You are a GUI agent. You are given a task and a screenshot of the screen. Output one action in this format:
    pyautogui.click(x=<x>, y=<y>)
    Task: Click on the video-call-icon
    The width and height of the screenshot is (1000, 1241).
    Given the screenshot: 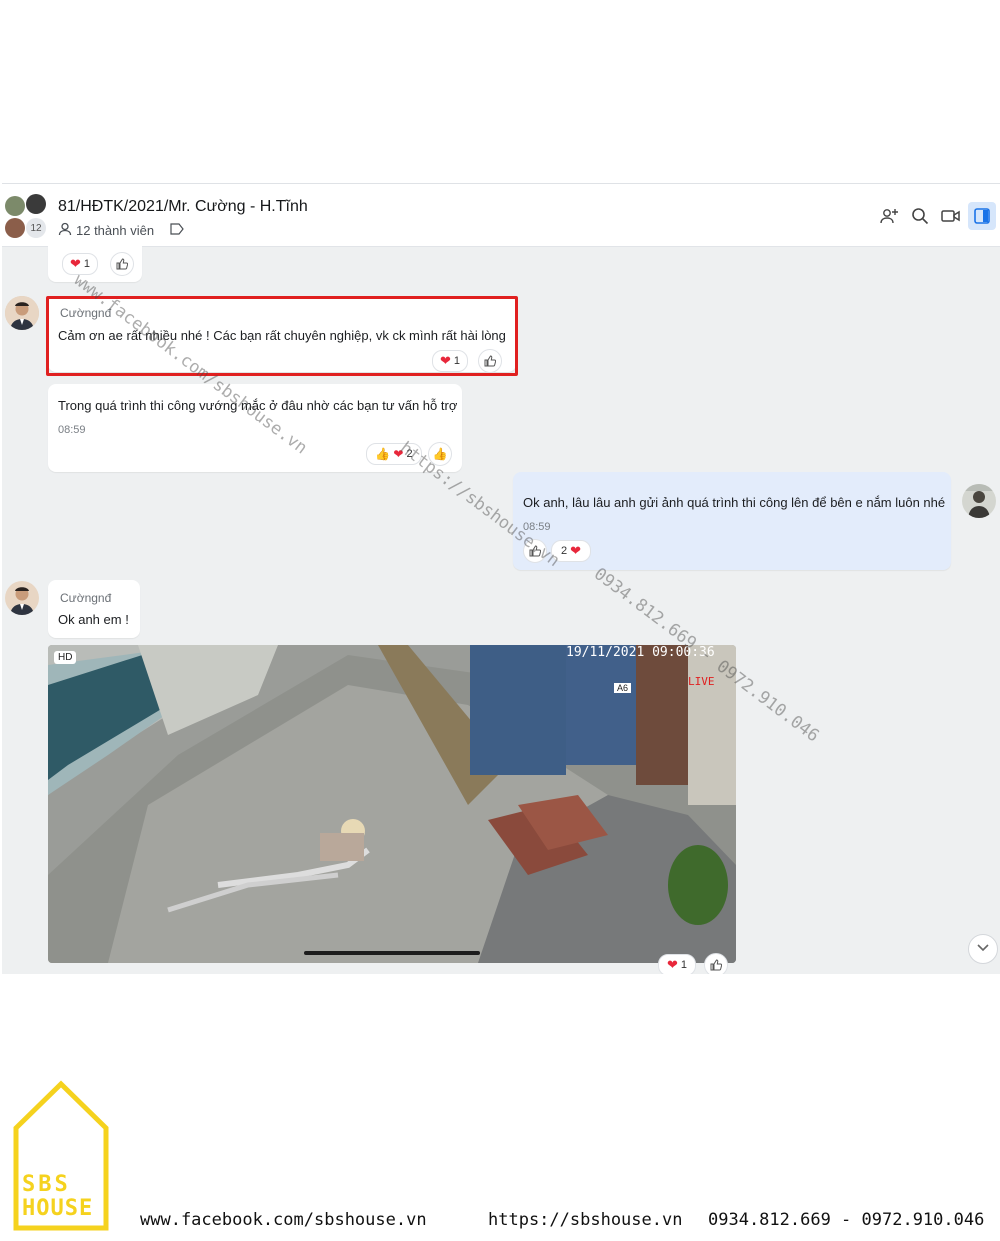 What is the action you would take?
    pyautogui.click(x=951, y=216)
    